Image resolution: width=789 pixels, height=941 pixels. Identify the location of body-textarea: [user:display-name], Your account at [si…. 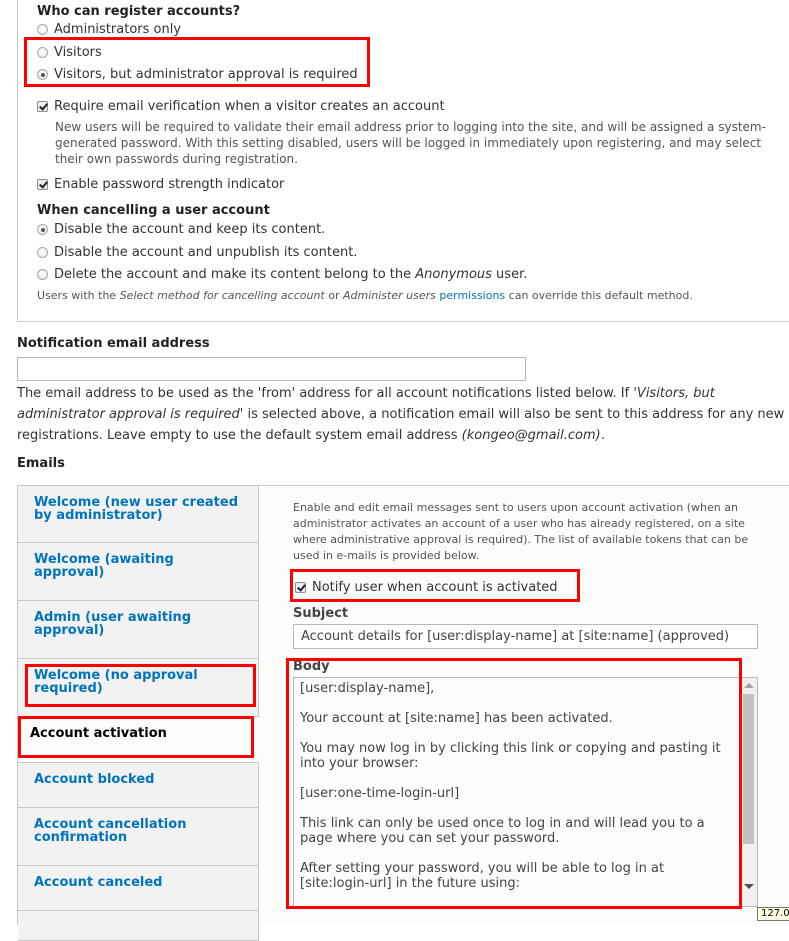
(525, 792).